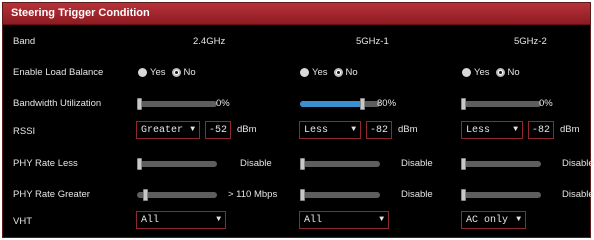  Describe the element at coordinates (501, 164) in the screenshot. I see `phy-less-5g2-slider` at that location.